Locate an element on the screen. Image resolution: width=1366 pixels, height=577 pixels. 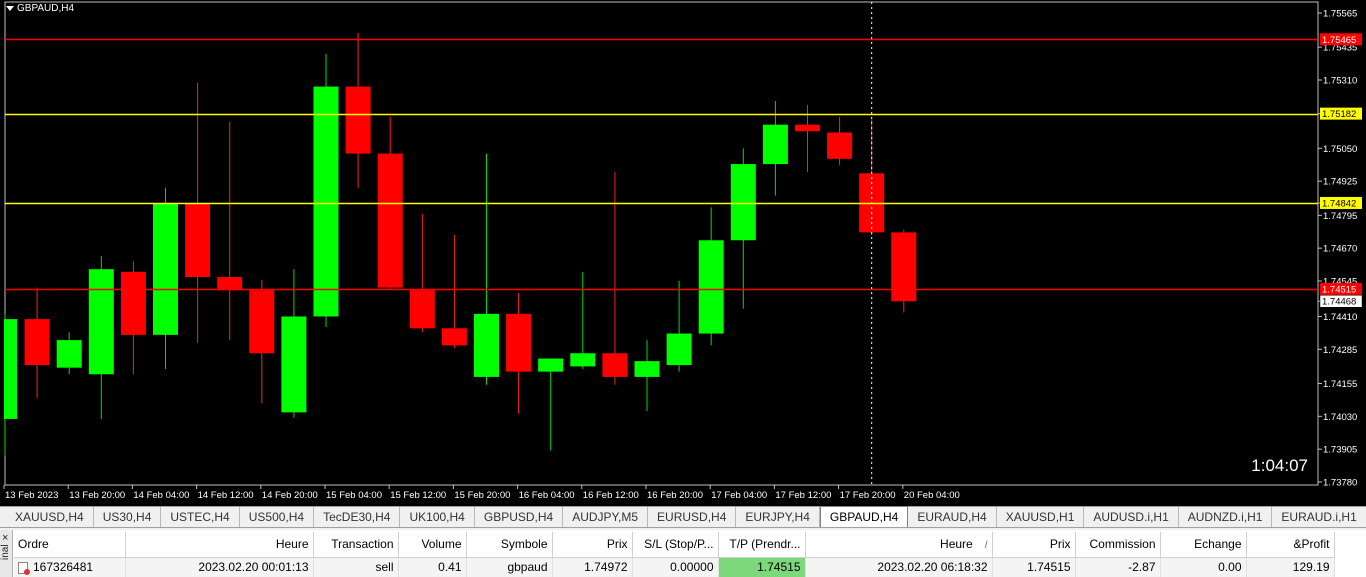
time-tick-label: 15 Feb 12:00 is located at coordinates (418, 495).